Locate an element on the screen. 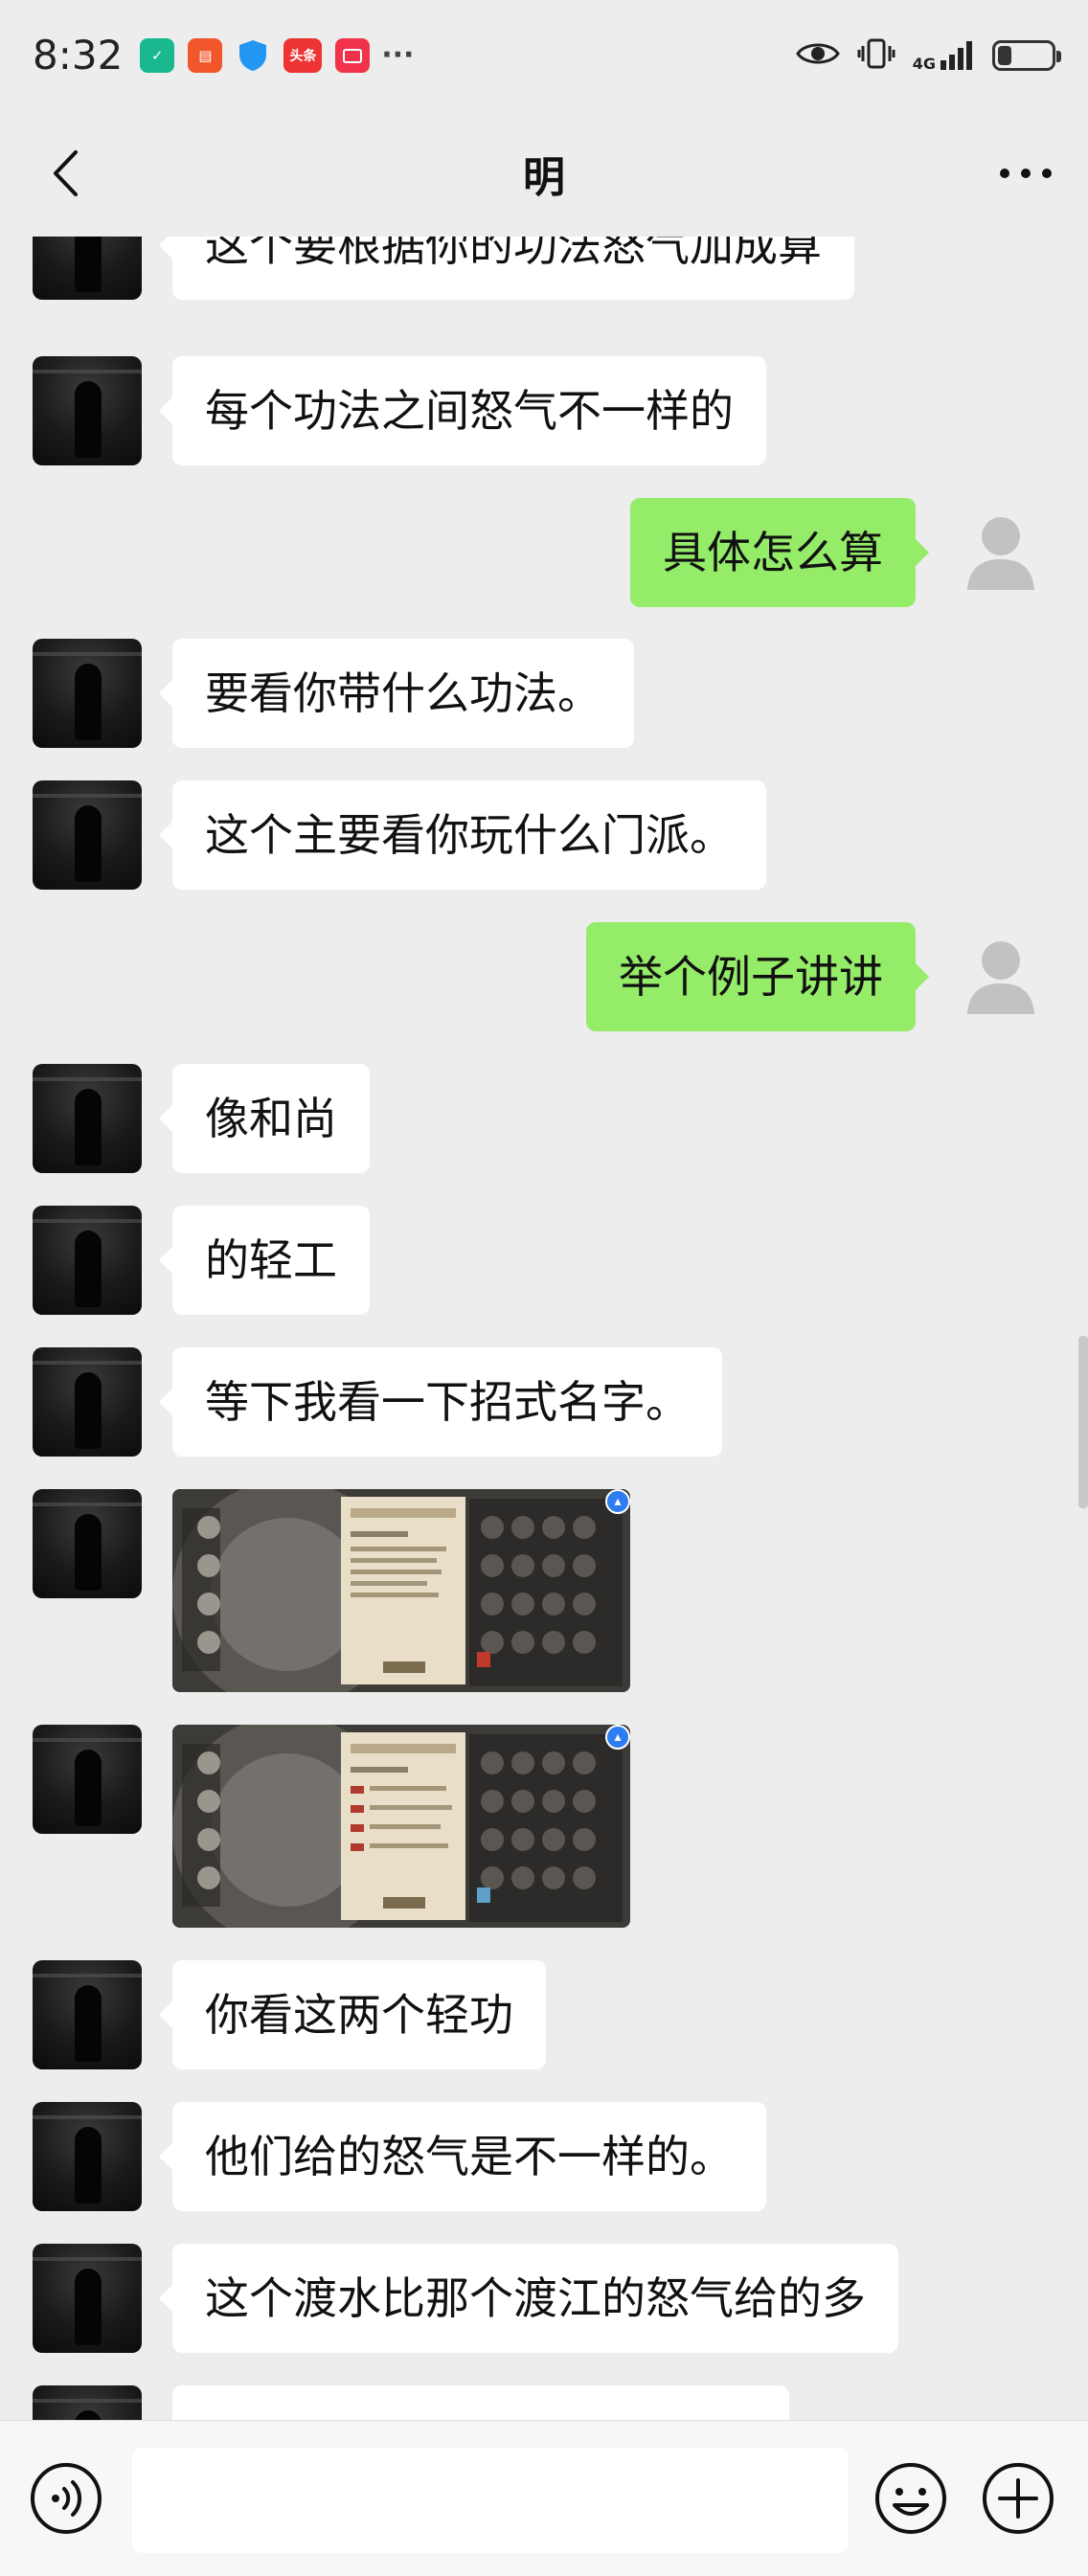 Image resolution: width=1088 pixels, height=2576 pixels. scrollbar is located at coordinates (1083, 1422).